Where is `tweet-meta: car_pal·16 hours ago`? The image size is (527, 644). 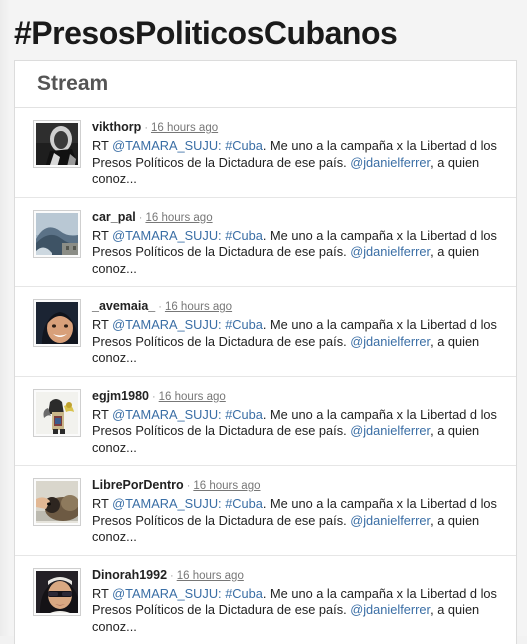
tweet-meta: car_pal·16 hours ago is located at coordinates (297, 217).